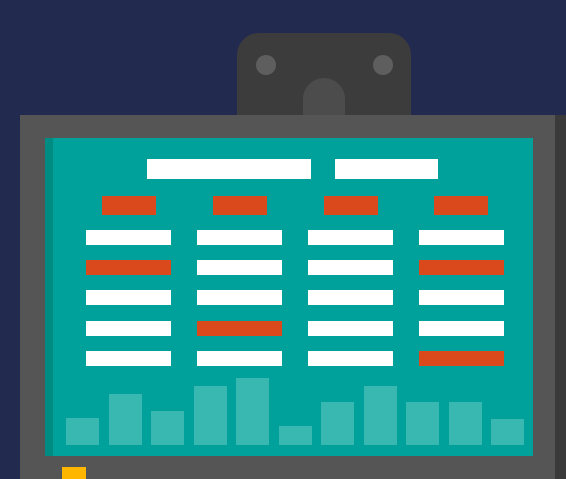 The height and width of the screenshot is (479, 566). I want to click on table-cell-r3-c4, so click(461, 297).